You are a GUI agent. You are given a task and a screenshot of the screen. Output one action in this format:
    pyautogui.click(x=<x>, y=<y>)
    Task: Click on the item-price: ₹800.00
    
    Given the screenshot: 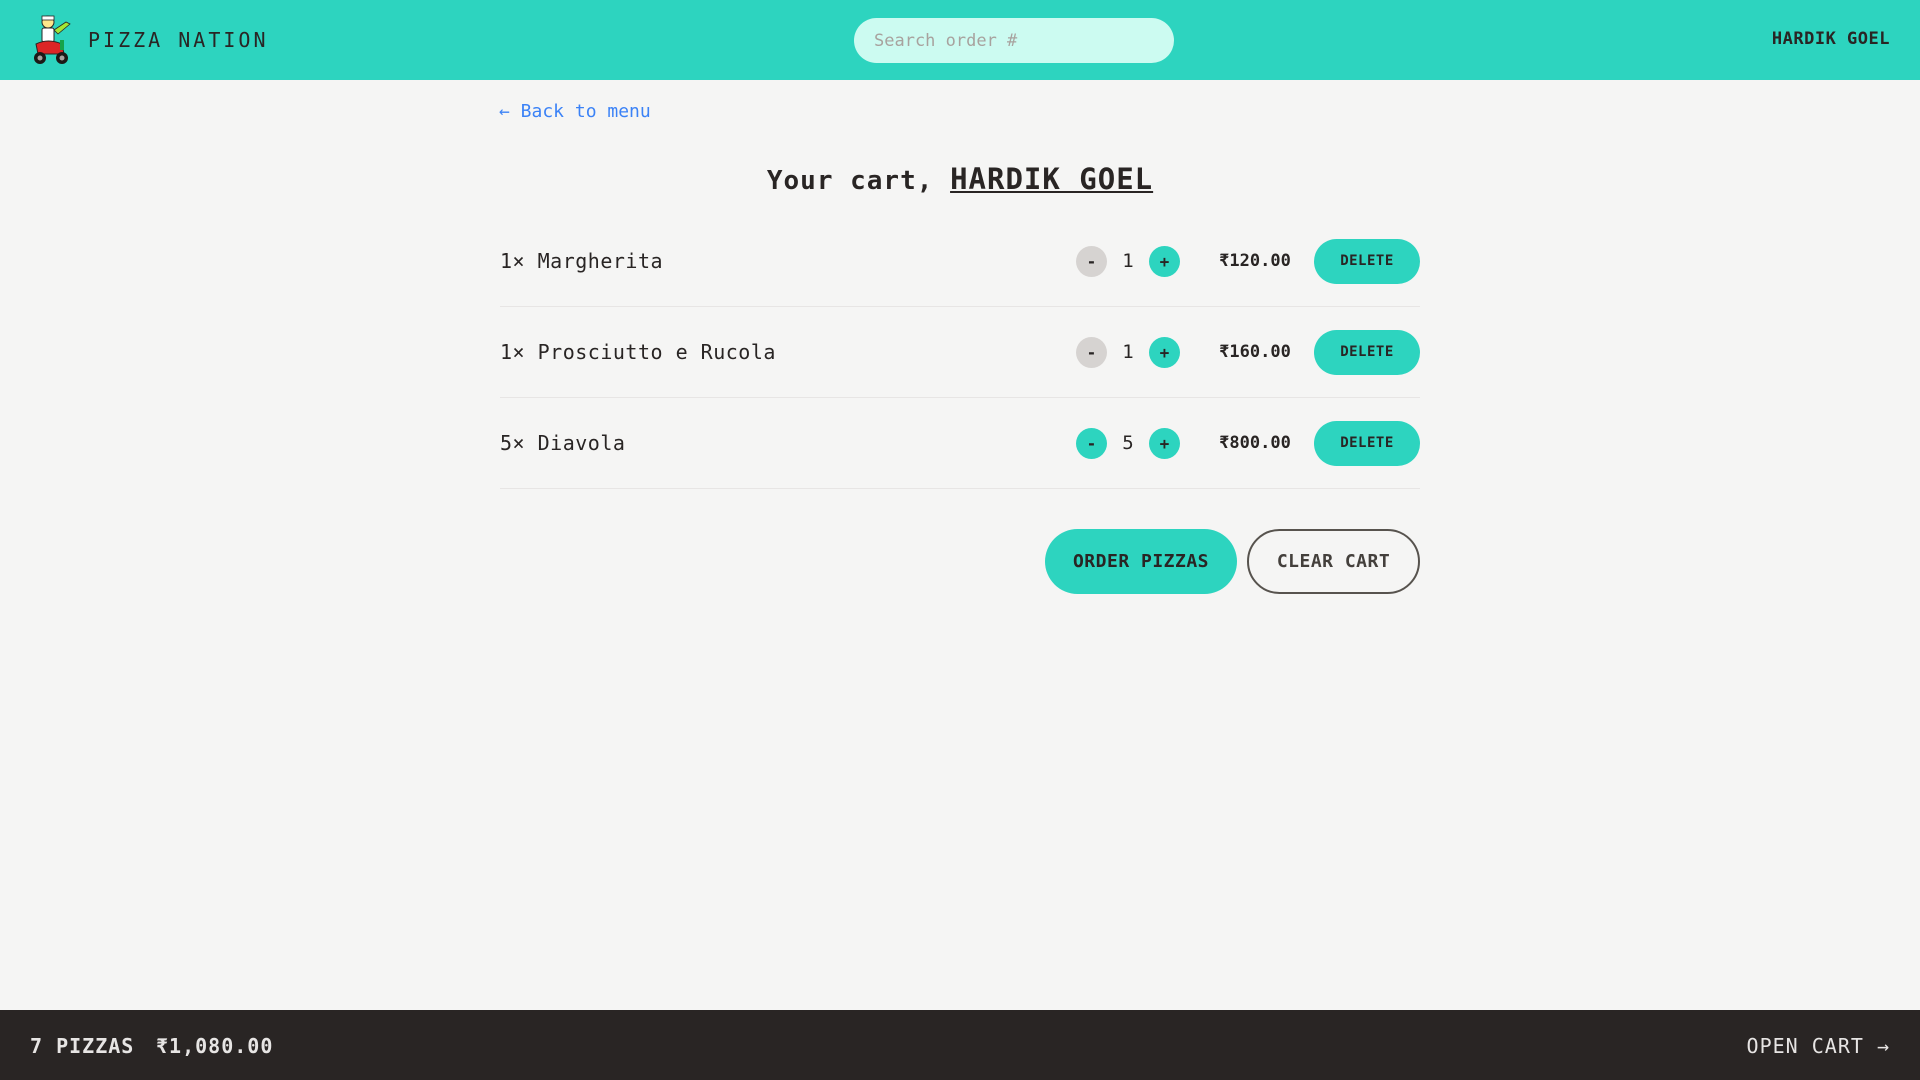 What is the action you would take?
    pyautogui.click(x=1255, y=443)
    